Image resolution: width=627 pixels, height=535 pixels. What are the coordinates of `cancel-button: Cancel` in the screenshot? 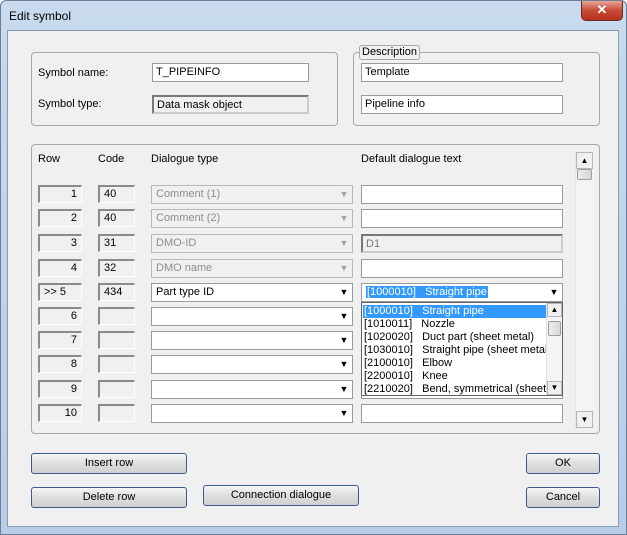 It's located at (563, 497).